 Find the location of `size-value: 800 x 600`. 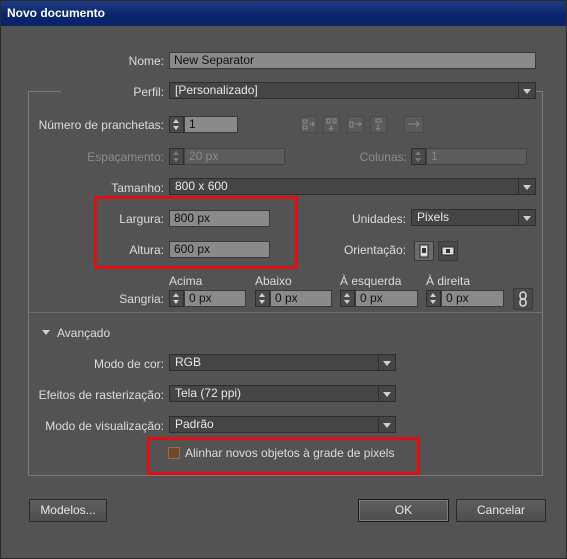

size-value: 800 x 600 is located at coordinates (201, 186).